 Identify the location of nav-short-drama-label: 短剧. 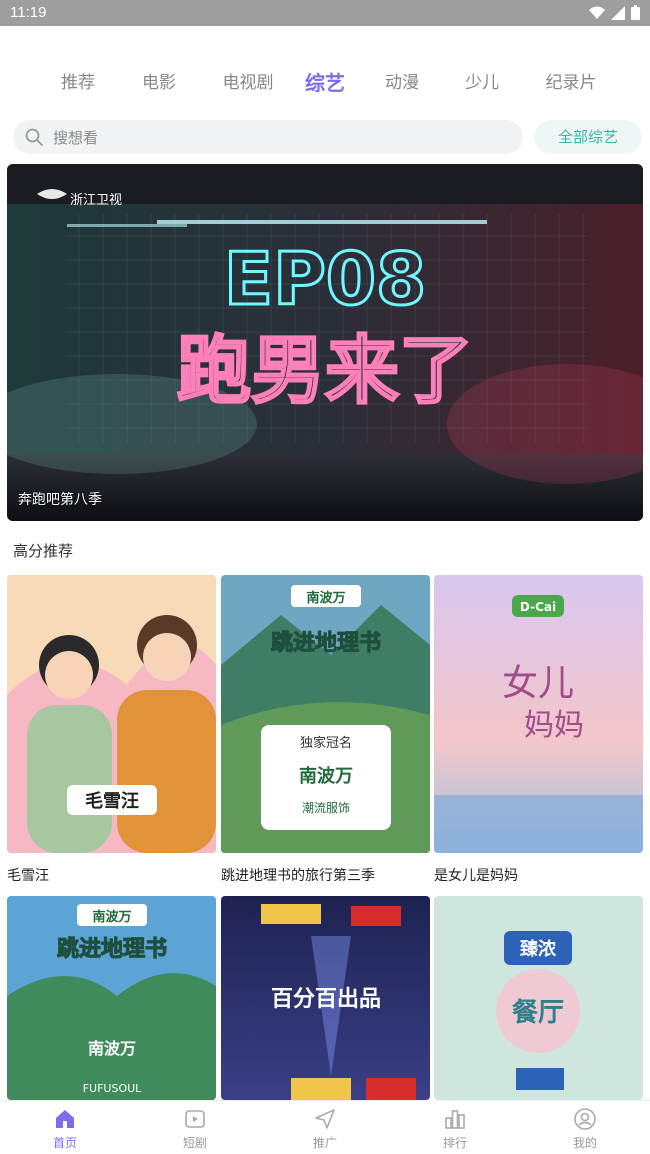
(194, 1143).